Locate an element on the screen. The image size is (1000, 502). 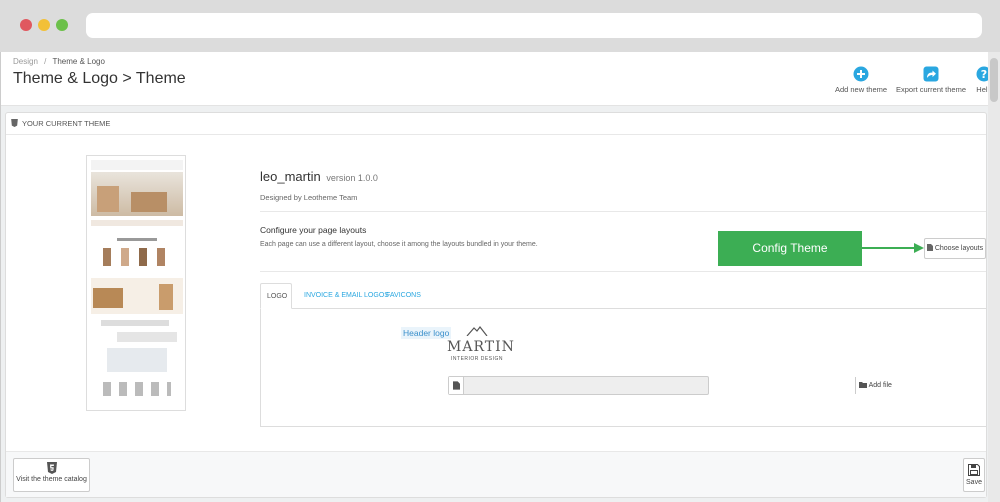
maximize-window-dot is located at coordinates (62, 25).